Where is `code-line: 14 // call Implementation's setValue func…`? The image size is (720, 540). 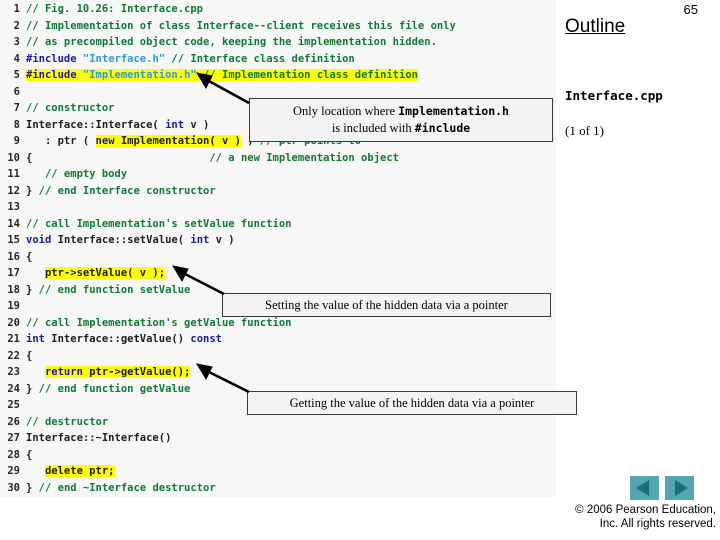 code-line: 14 // call Implementation's setValue func… is located at coordinates (278, 224).